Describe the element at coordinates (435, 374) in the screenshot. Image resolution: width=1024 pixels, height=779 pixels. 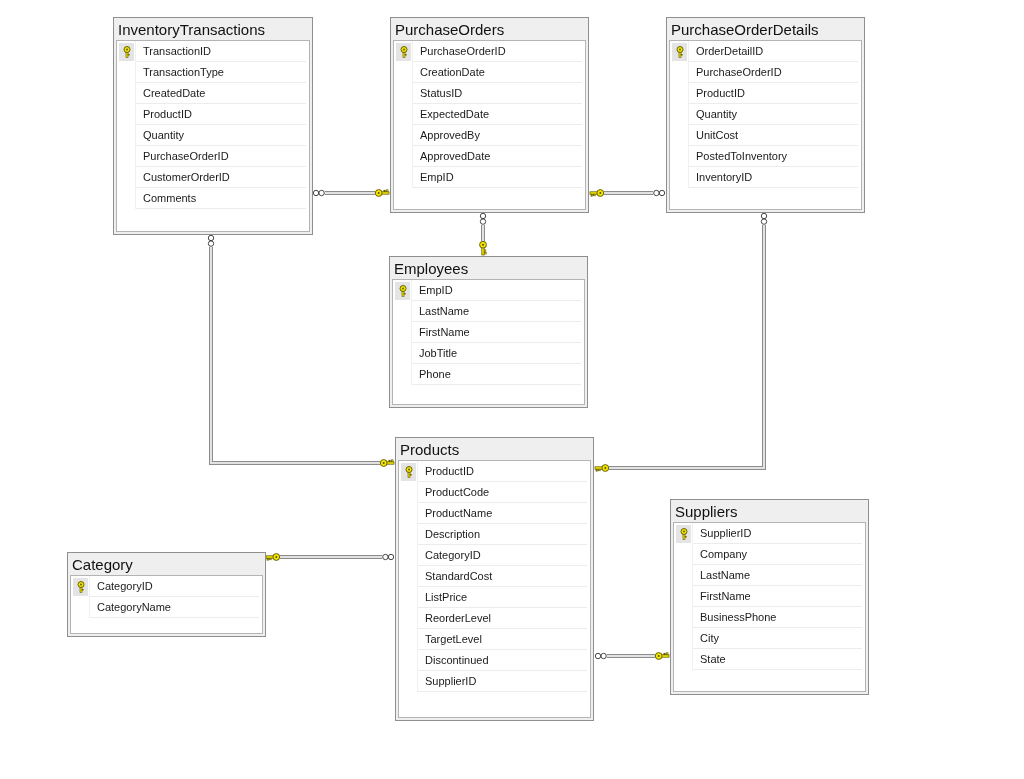
I see `column-name: Phone` at that location.